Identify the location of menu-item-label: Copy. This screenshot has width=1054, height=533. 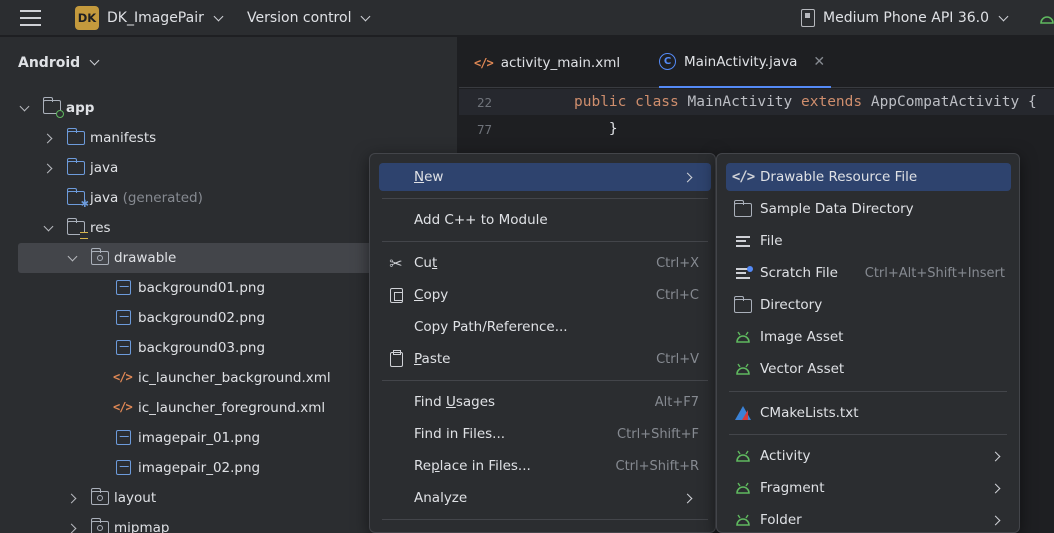
(431, 295).